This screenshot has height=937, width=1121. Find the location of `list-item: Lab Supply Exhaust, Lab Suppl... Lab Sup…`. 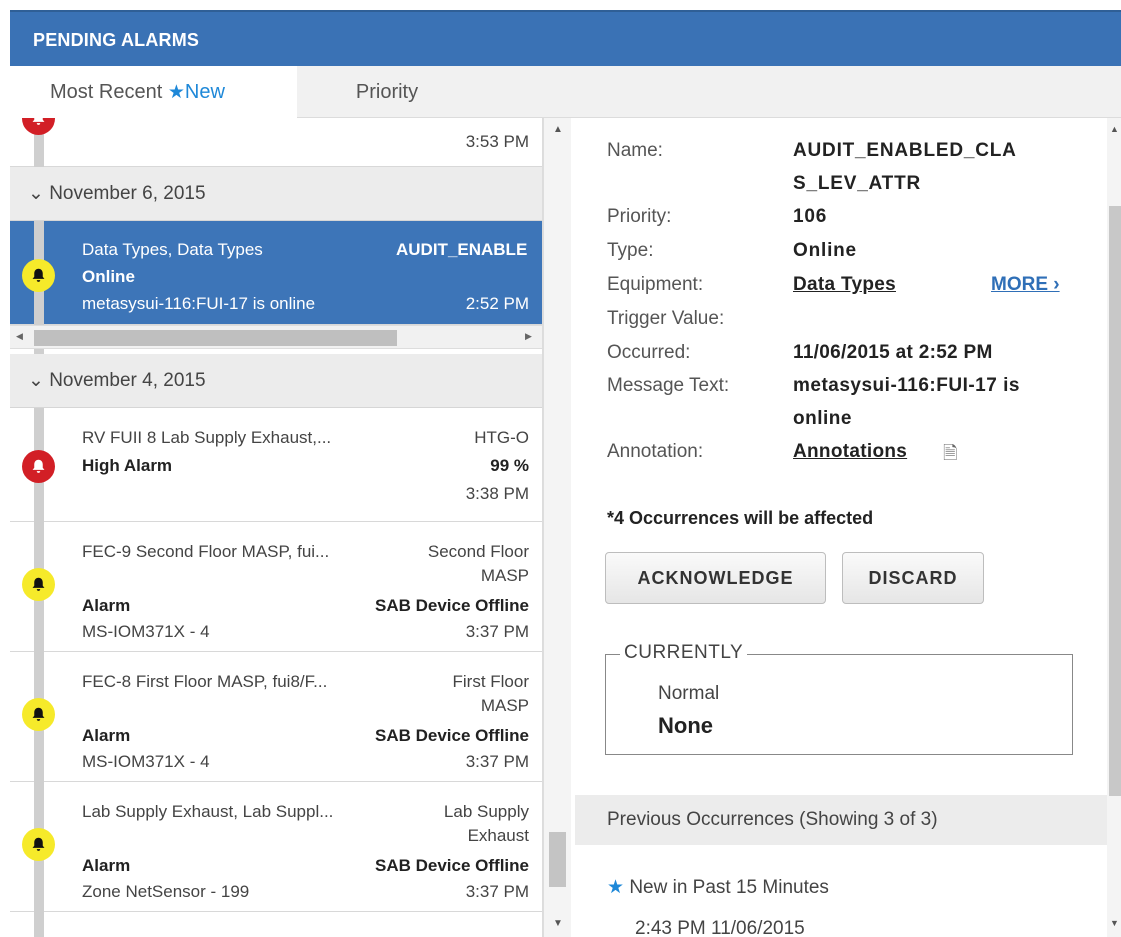

list-item: Lab Supply Exhaust, Lab Suppl... Lab Sup… is located at coordinates (276, 847).